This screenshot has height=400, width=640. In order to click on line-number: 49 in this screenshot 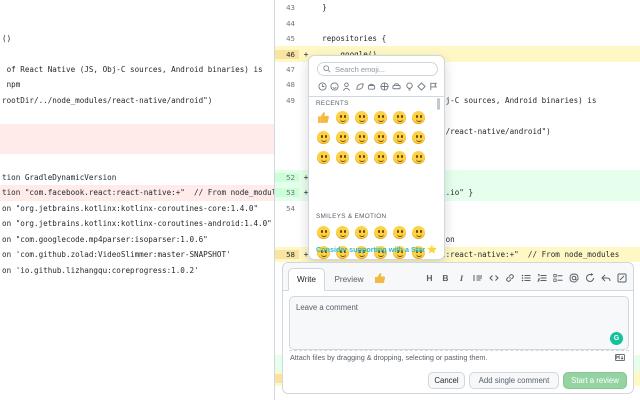, I will do `click(287, 100)`.